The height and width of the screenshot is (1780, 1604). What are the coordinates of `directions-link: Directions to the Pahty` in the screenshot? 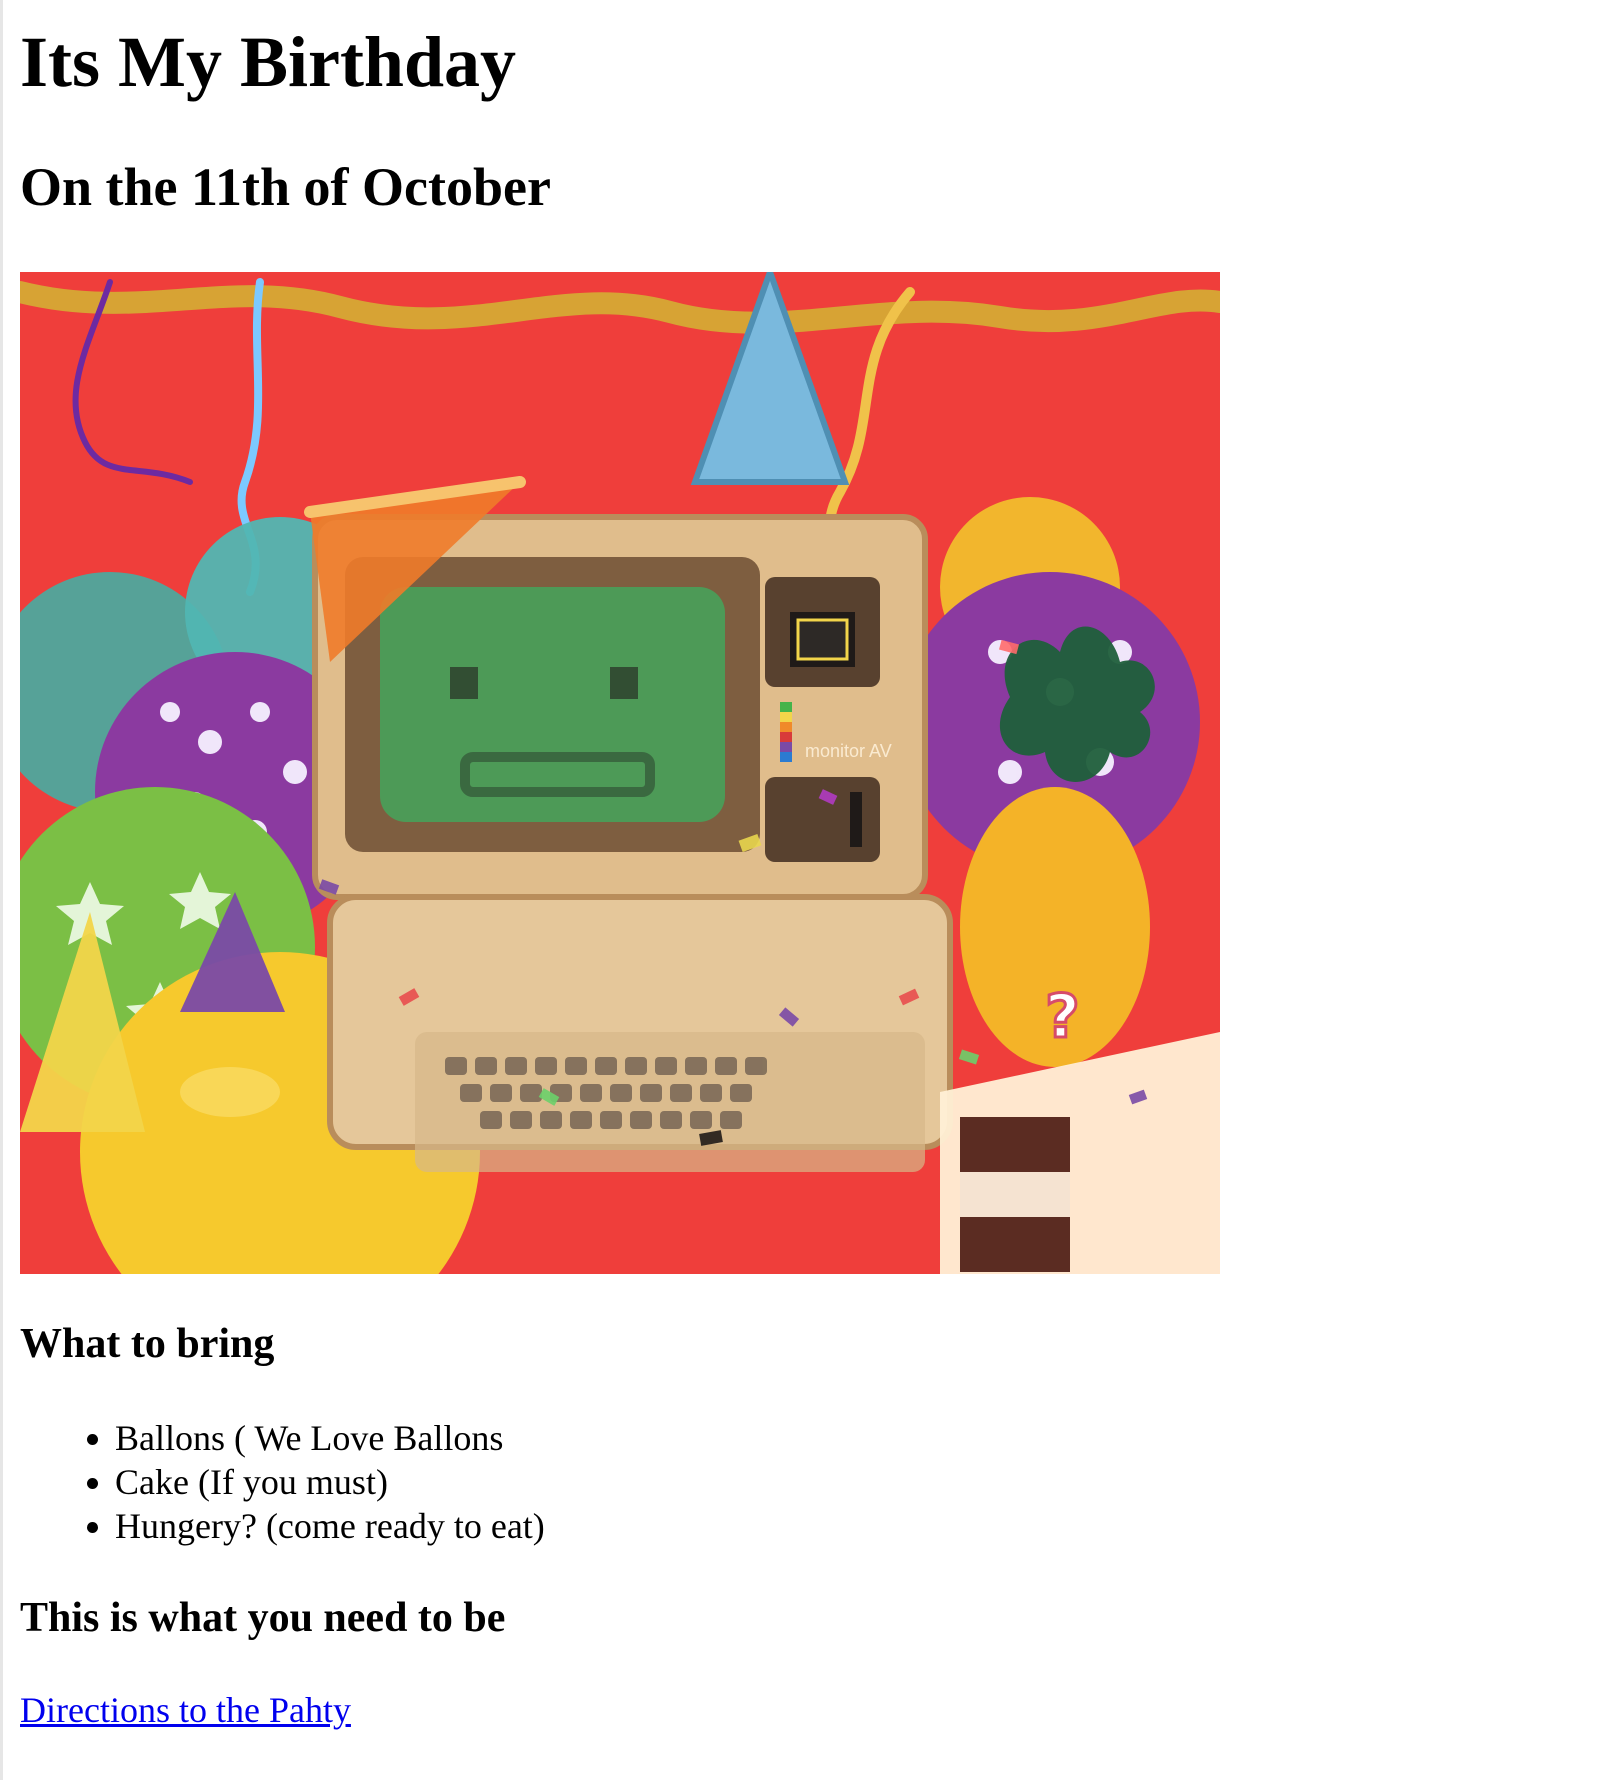 It's located at (185, 1710).